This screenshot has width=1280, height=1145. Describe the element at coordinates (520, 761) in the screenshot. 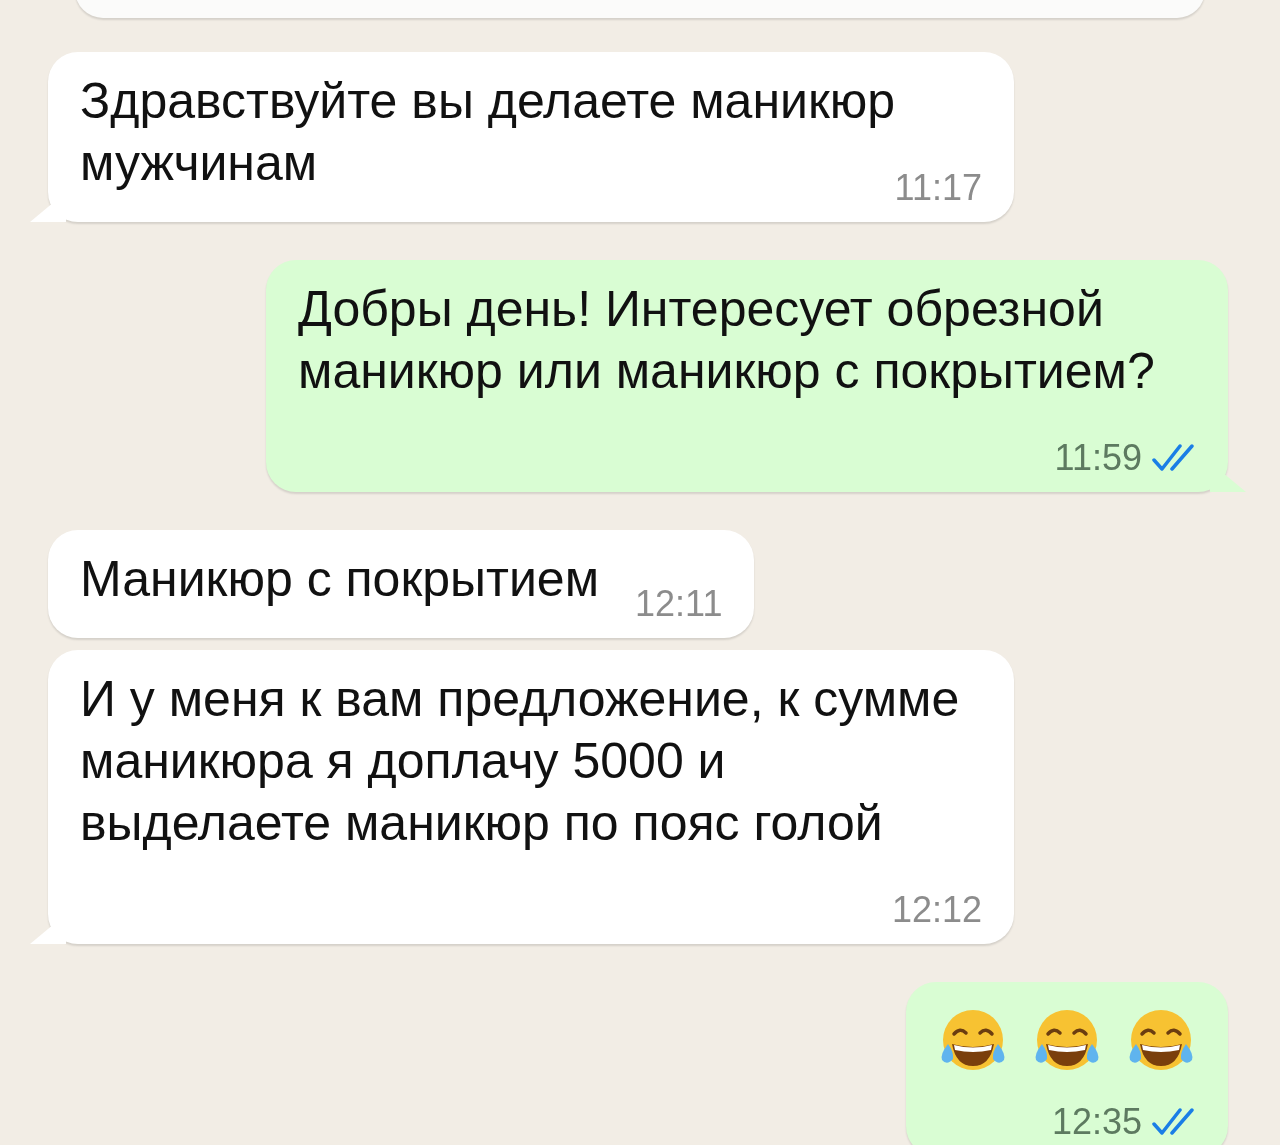

I see `message-text: И у меня к вам предложение, к сумме маникюра я доплачу 5000 и выделаете маникюр по пояс голой` at that location.